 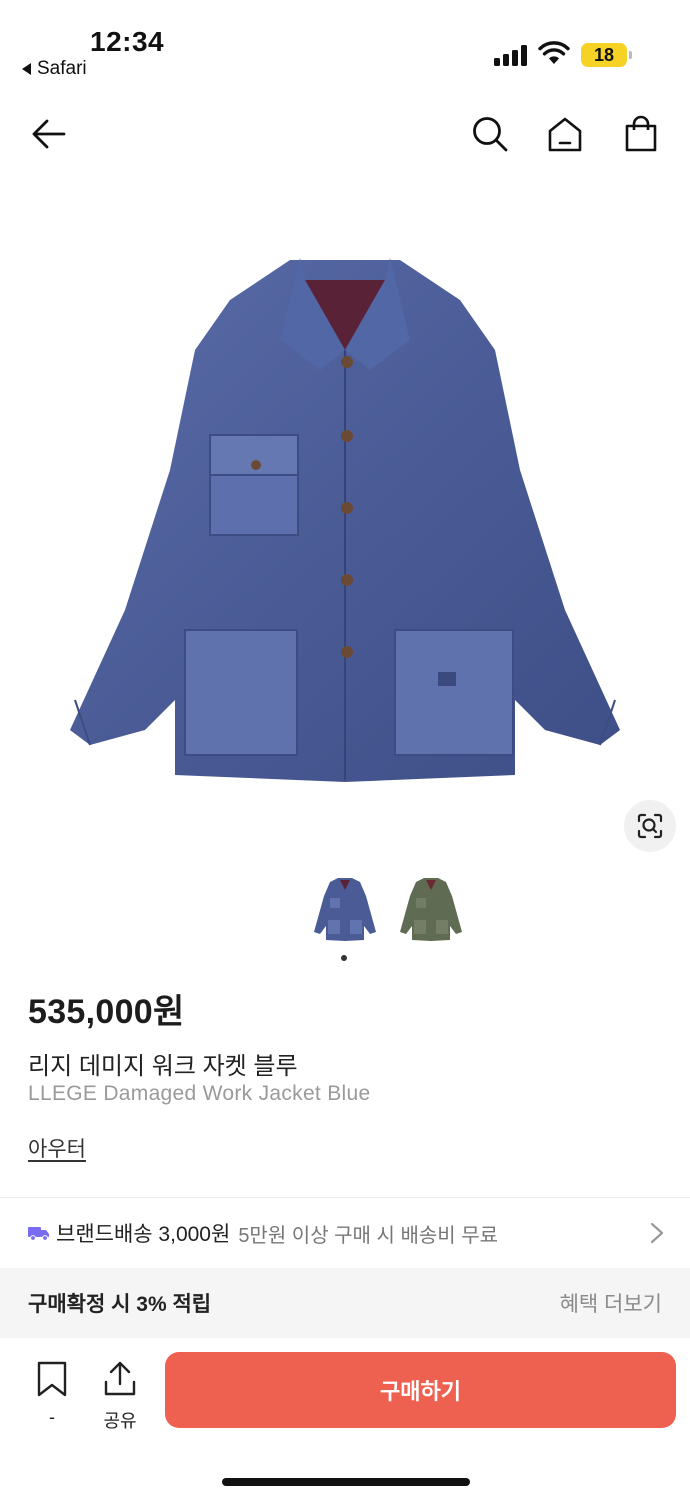 I want to click on truck-icon, so click(x=38, y=1234).